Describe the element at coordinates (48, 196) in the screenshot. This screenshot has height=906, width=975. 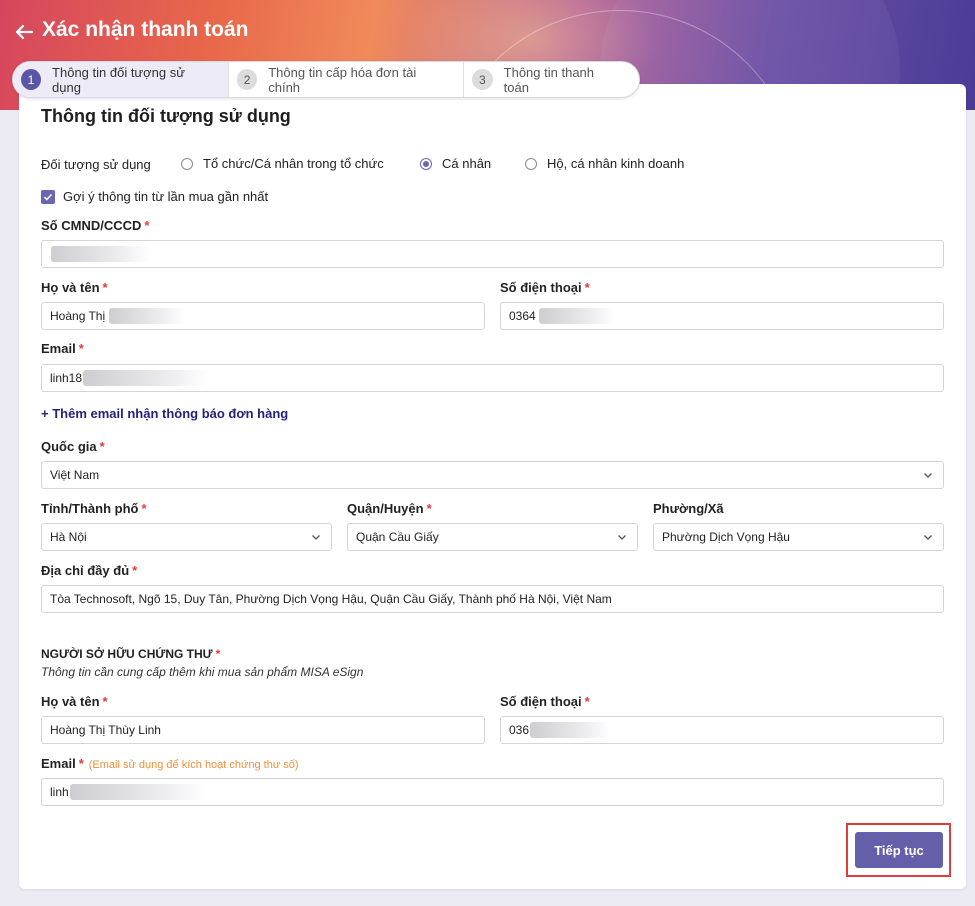
I see `checkbox-checked-icon` at that location.